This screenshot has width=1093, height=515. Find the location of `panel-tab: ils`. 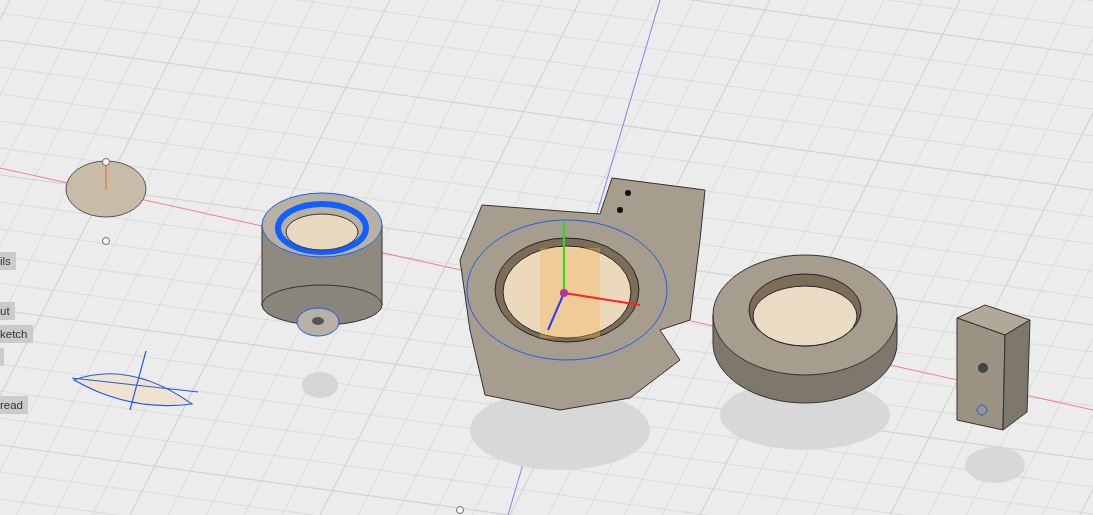

panel-tab: ils is located at coordinates (8, 261).